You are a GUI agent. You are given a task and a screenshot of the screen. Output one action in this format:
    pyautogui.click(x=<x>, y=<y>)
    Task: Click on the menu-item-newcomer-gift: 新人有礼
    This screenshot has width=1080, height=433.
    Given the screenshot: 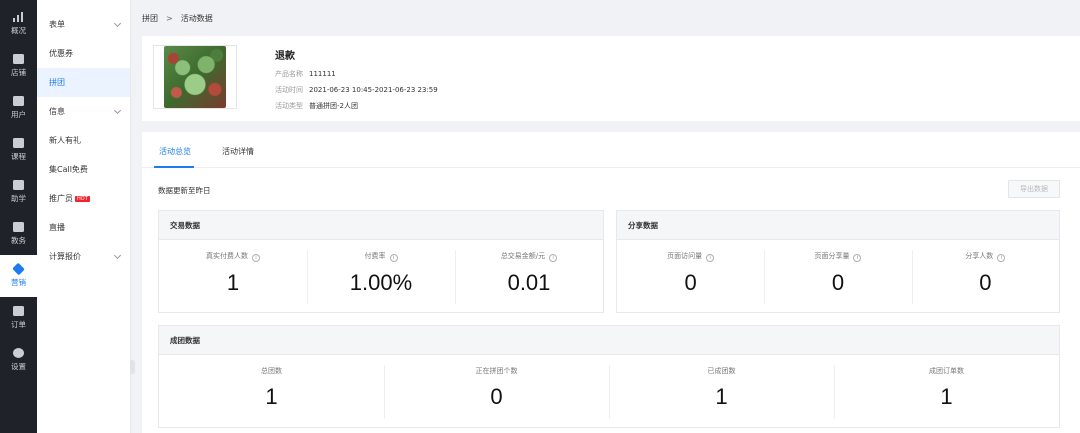 What is the action you would take?
    pyautogui.click(x=83, y=140)
    